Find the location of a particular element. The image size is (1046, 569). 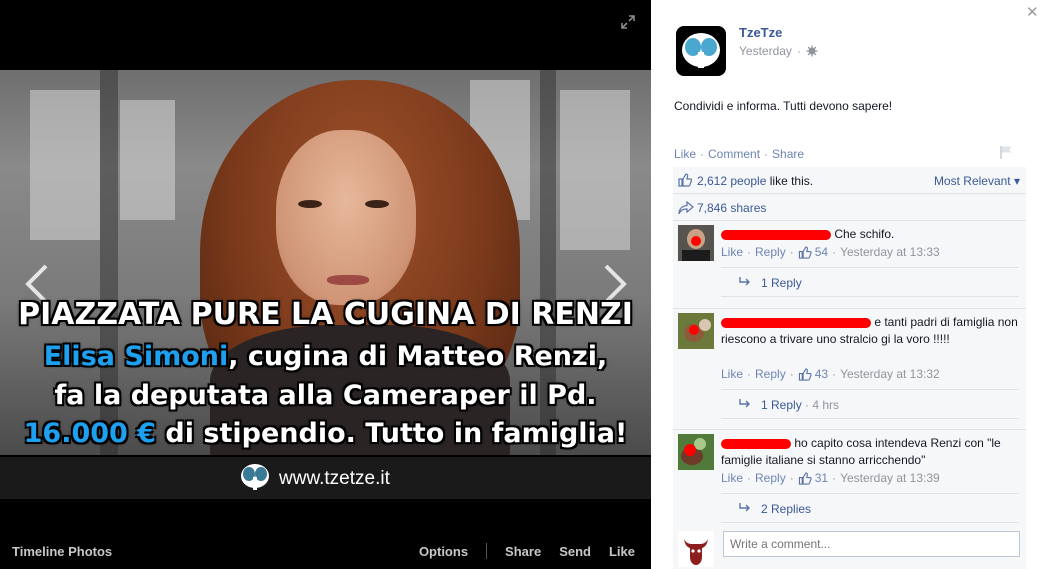

thumbs-up-icon is located at coordinates (685, 180).